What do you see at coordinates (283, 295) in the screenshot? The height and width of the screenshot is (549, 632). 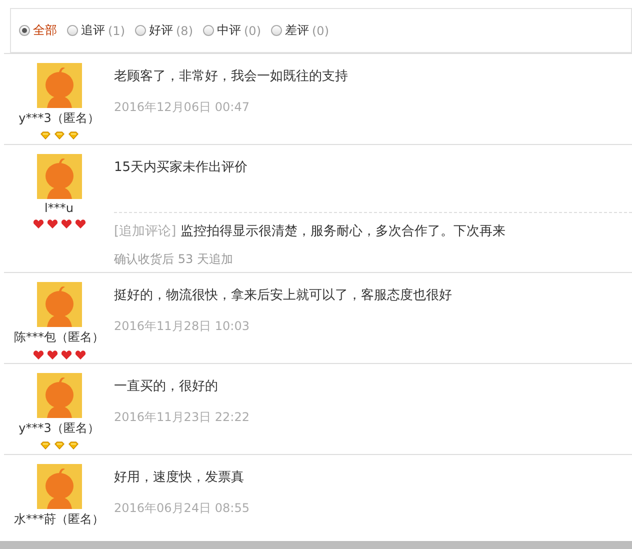 I see `review-text: 挺好的，物流很快，拿来后安上就可以了，客服态度也很好` at bounding box center [283, 295].